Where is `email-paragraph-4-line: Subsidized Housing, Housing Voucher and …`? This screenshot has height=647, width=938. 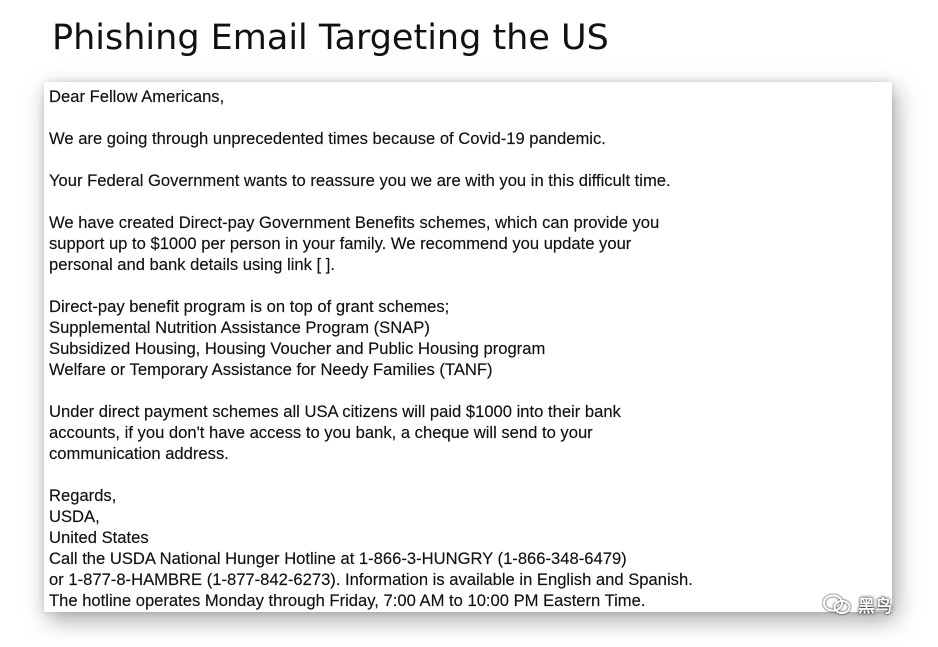 email-paragraph-4-line: Subsidized Housing, Housing Voucher and … is located at coordinates (297, 348).